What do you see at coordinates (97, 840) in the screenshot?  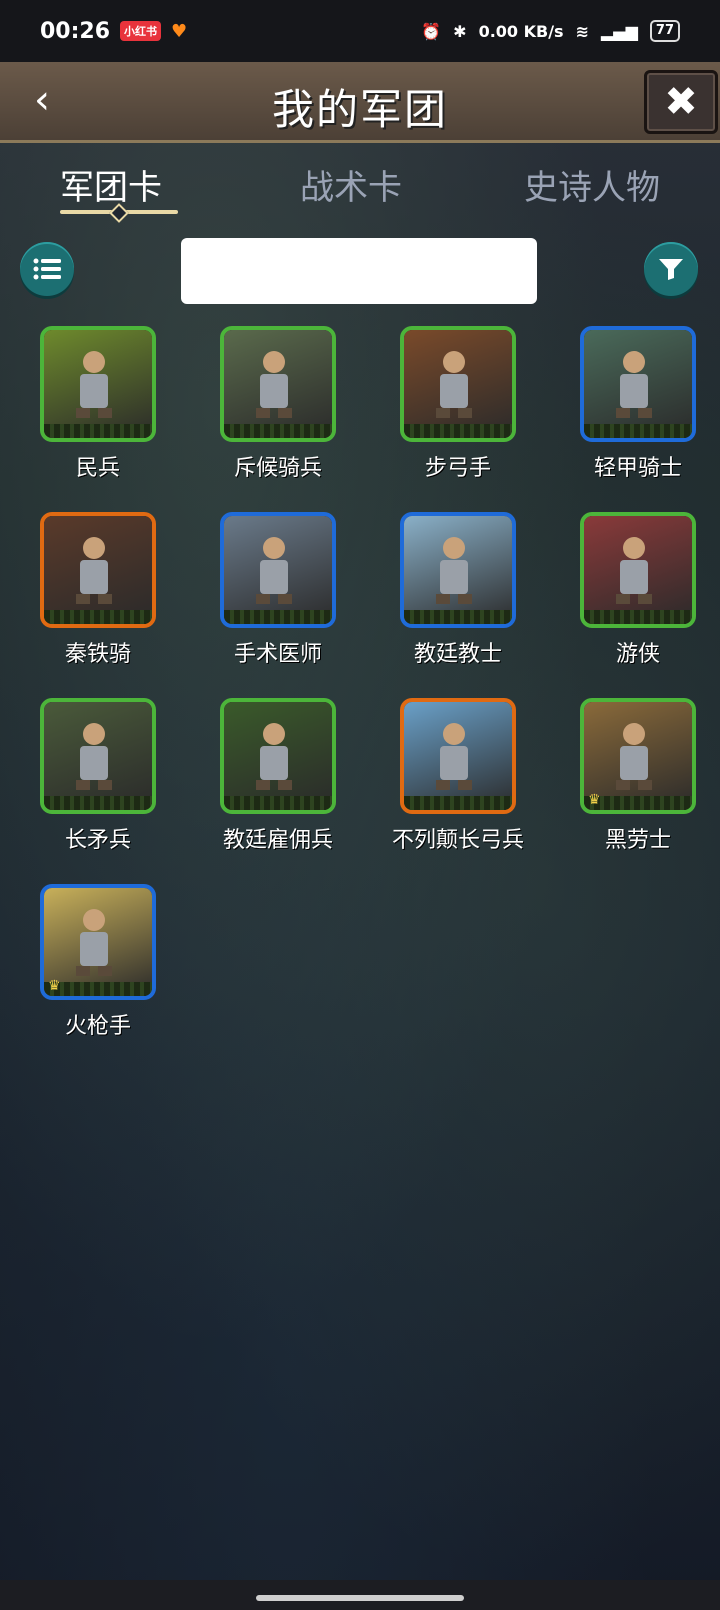 I see `unit-card-name: 长矛兵` at bounding box center [97, 840].